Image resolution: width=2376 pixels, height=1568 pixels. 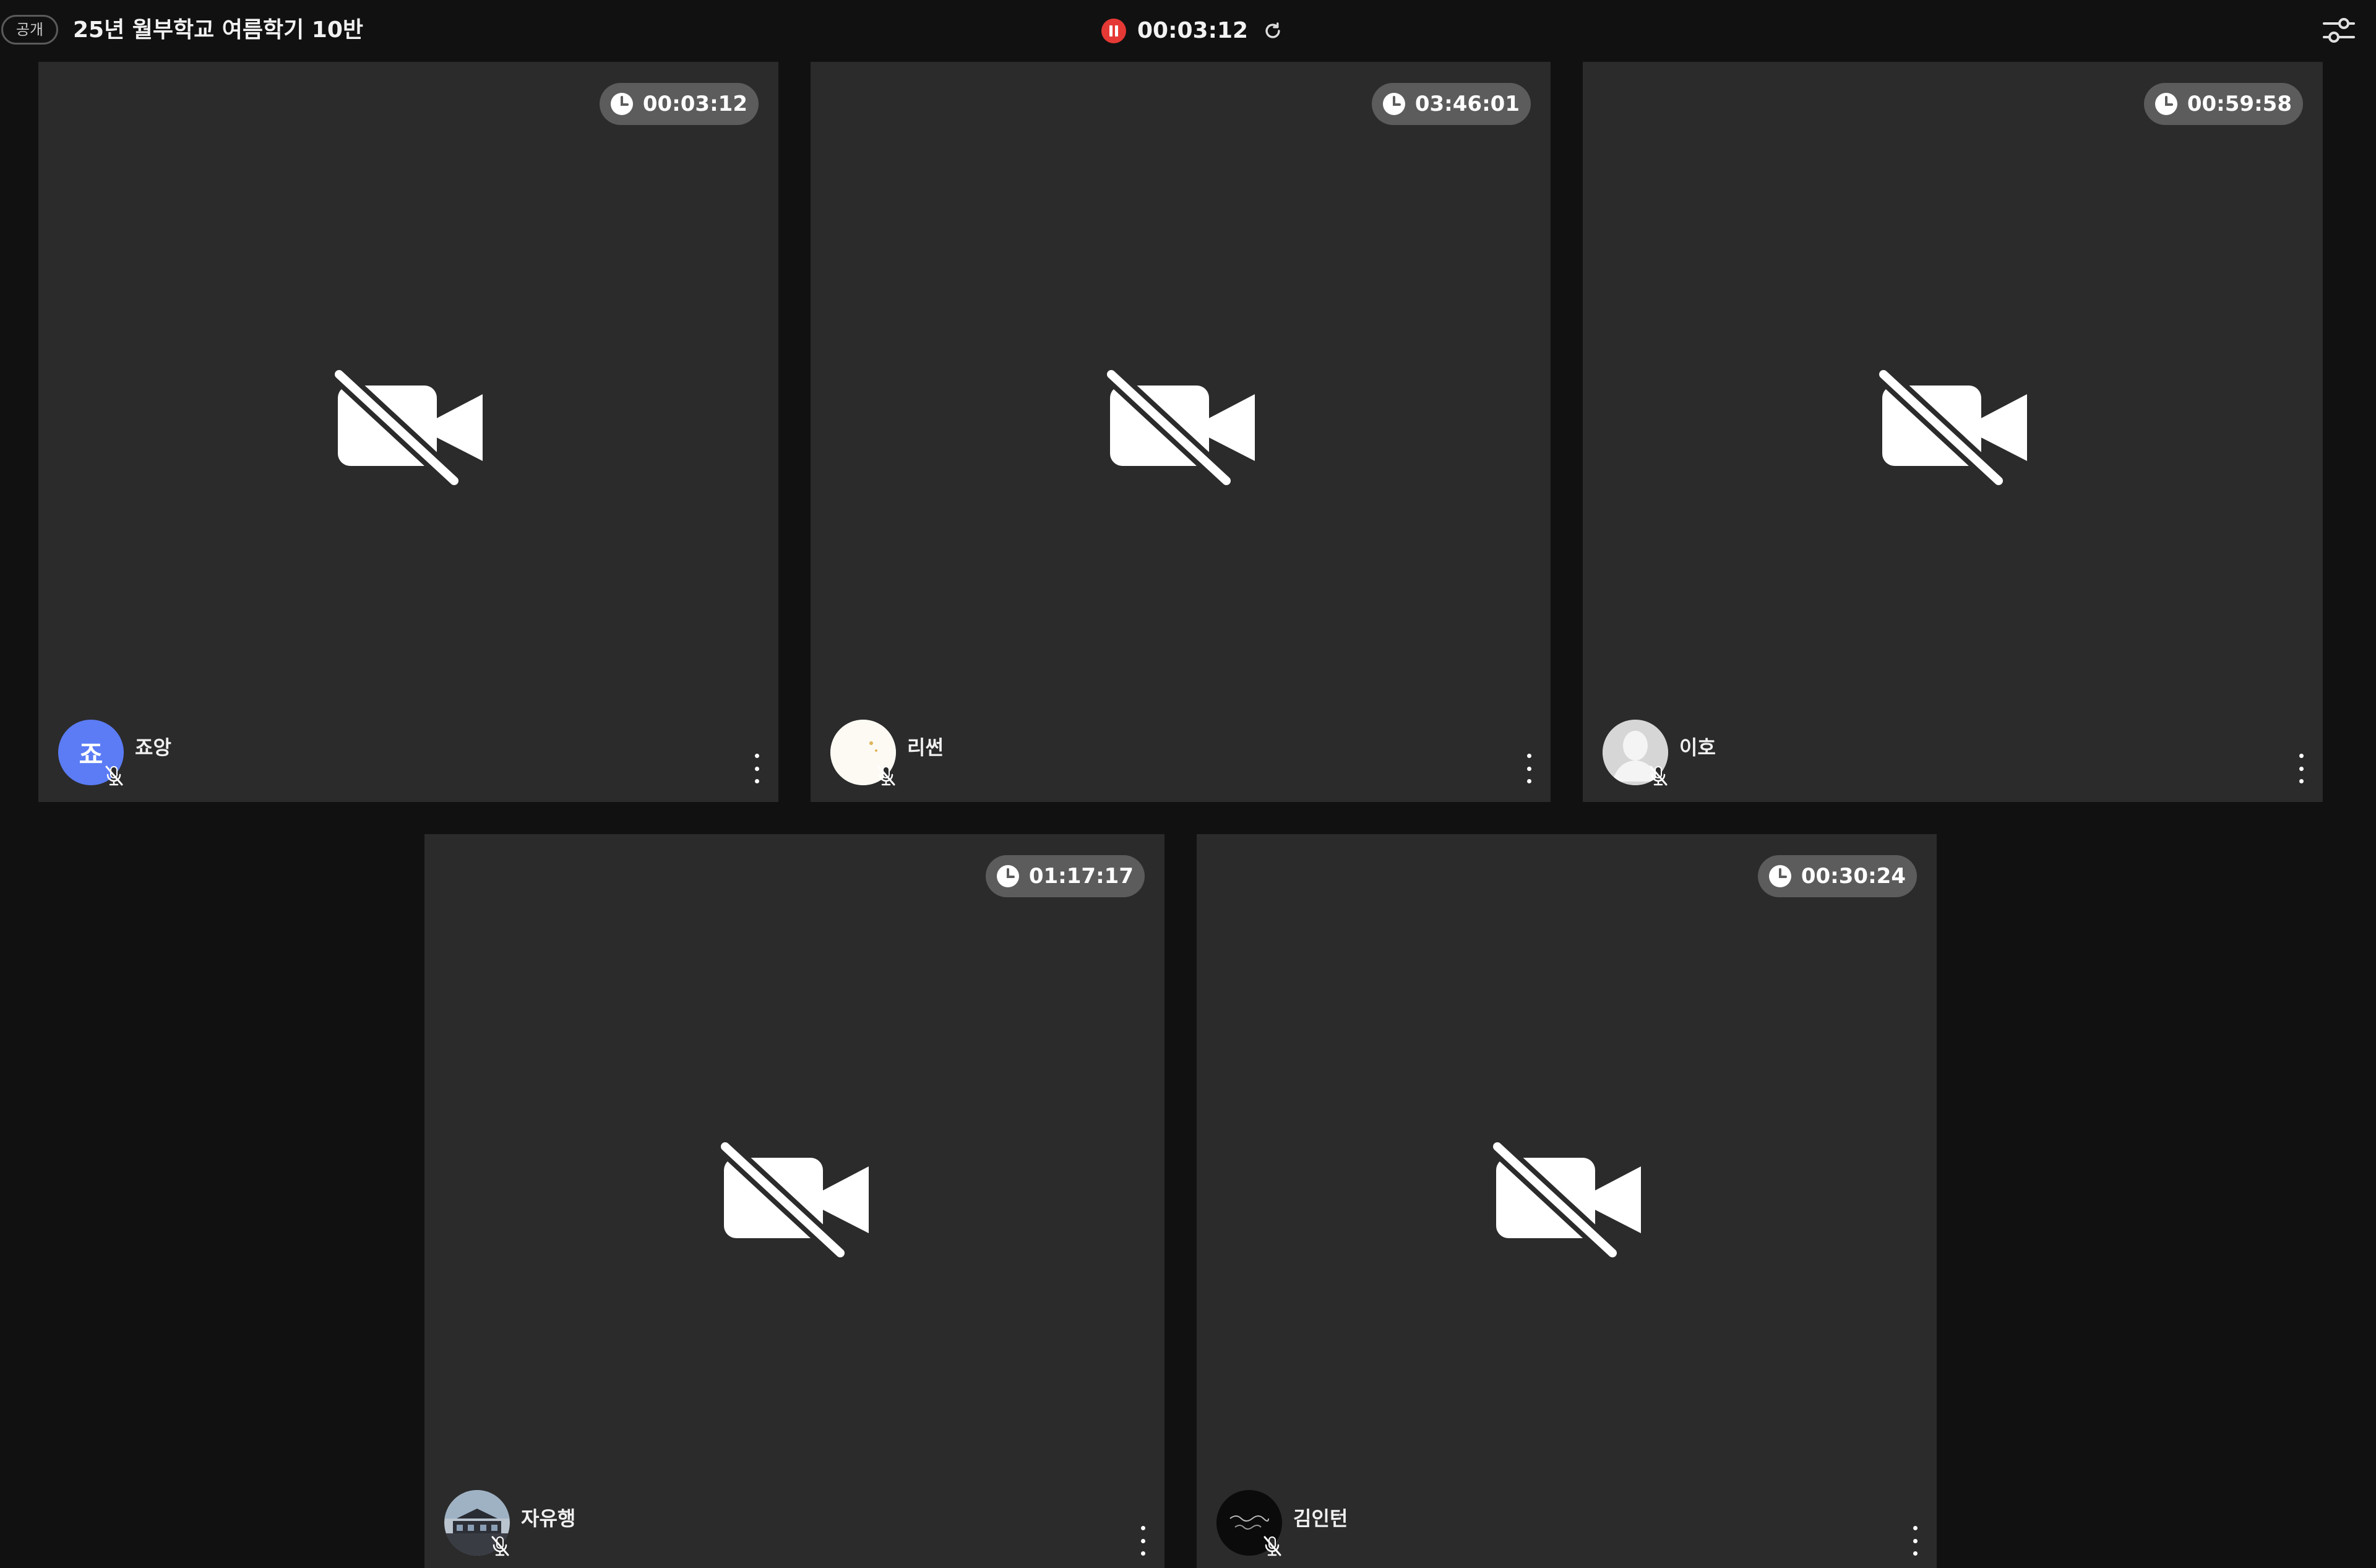 I want to click on settings-sliders-icon, so click(x=2339, y=30).